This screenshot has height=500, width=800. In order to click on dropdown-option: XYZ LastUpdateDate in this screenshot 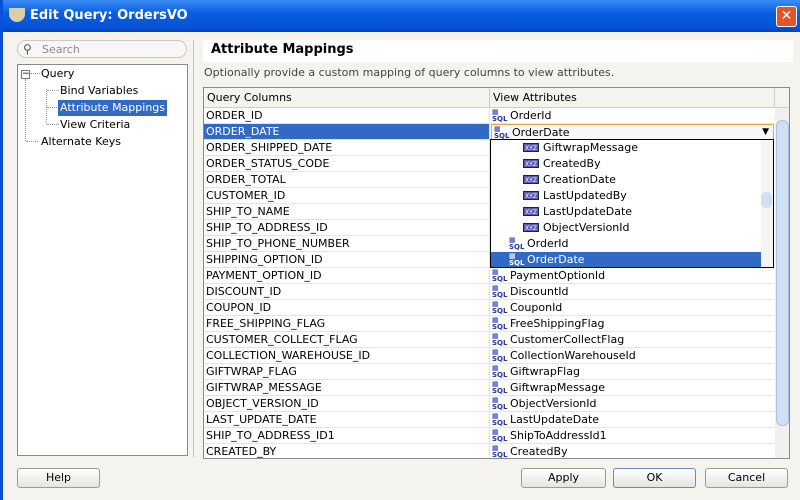, I will do `click(626, 212)`.